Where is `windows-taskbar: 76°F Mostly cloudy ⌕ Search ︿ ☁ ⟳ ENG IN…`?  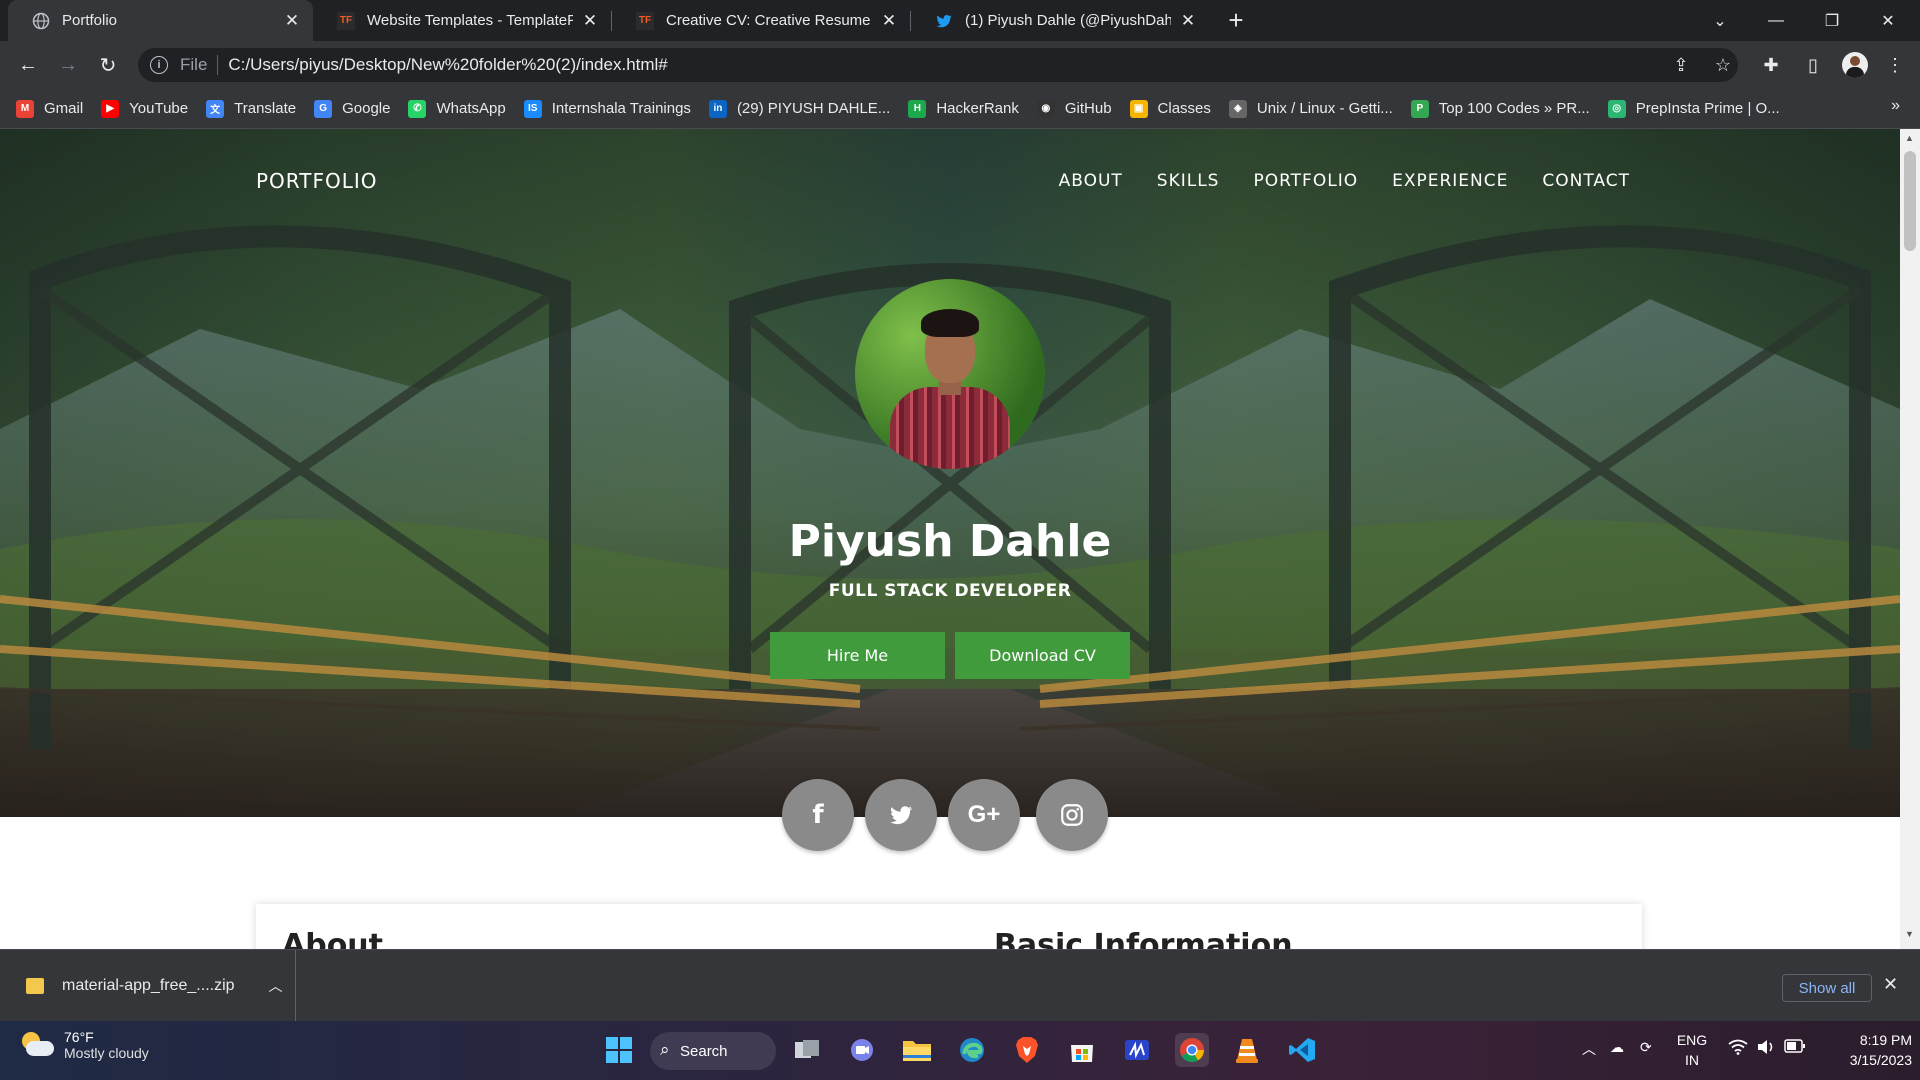
windows-taskbar: 76°F Mostly cloudy ⌕ Search ︿ ☁ ⟳ ENG IN… is located at coordinates (960, 1050).